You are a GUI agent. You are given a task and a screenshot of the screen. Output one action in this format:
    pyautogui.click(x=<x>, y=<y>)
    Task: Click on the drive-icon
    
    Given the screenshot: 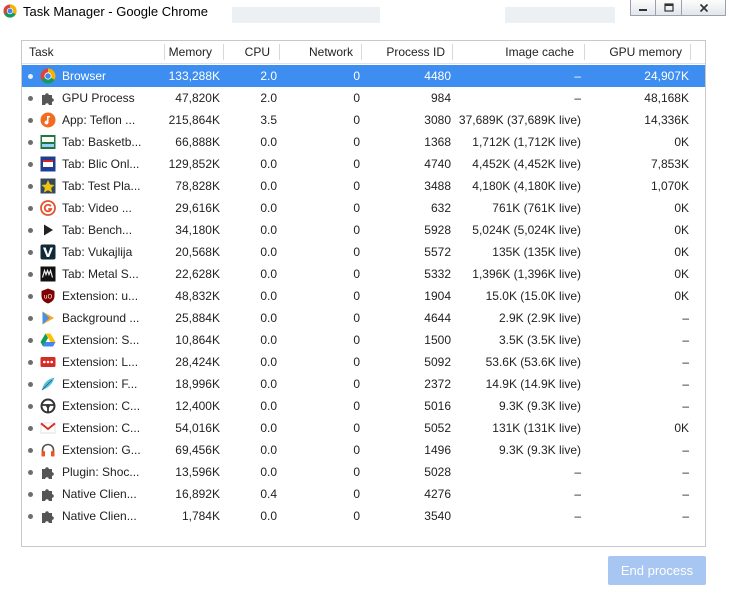 What is the action you would take?
    pyautogui.click(x=48, y=340)
    